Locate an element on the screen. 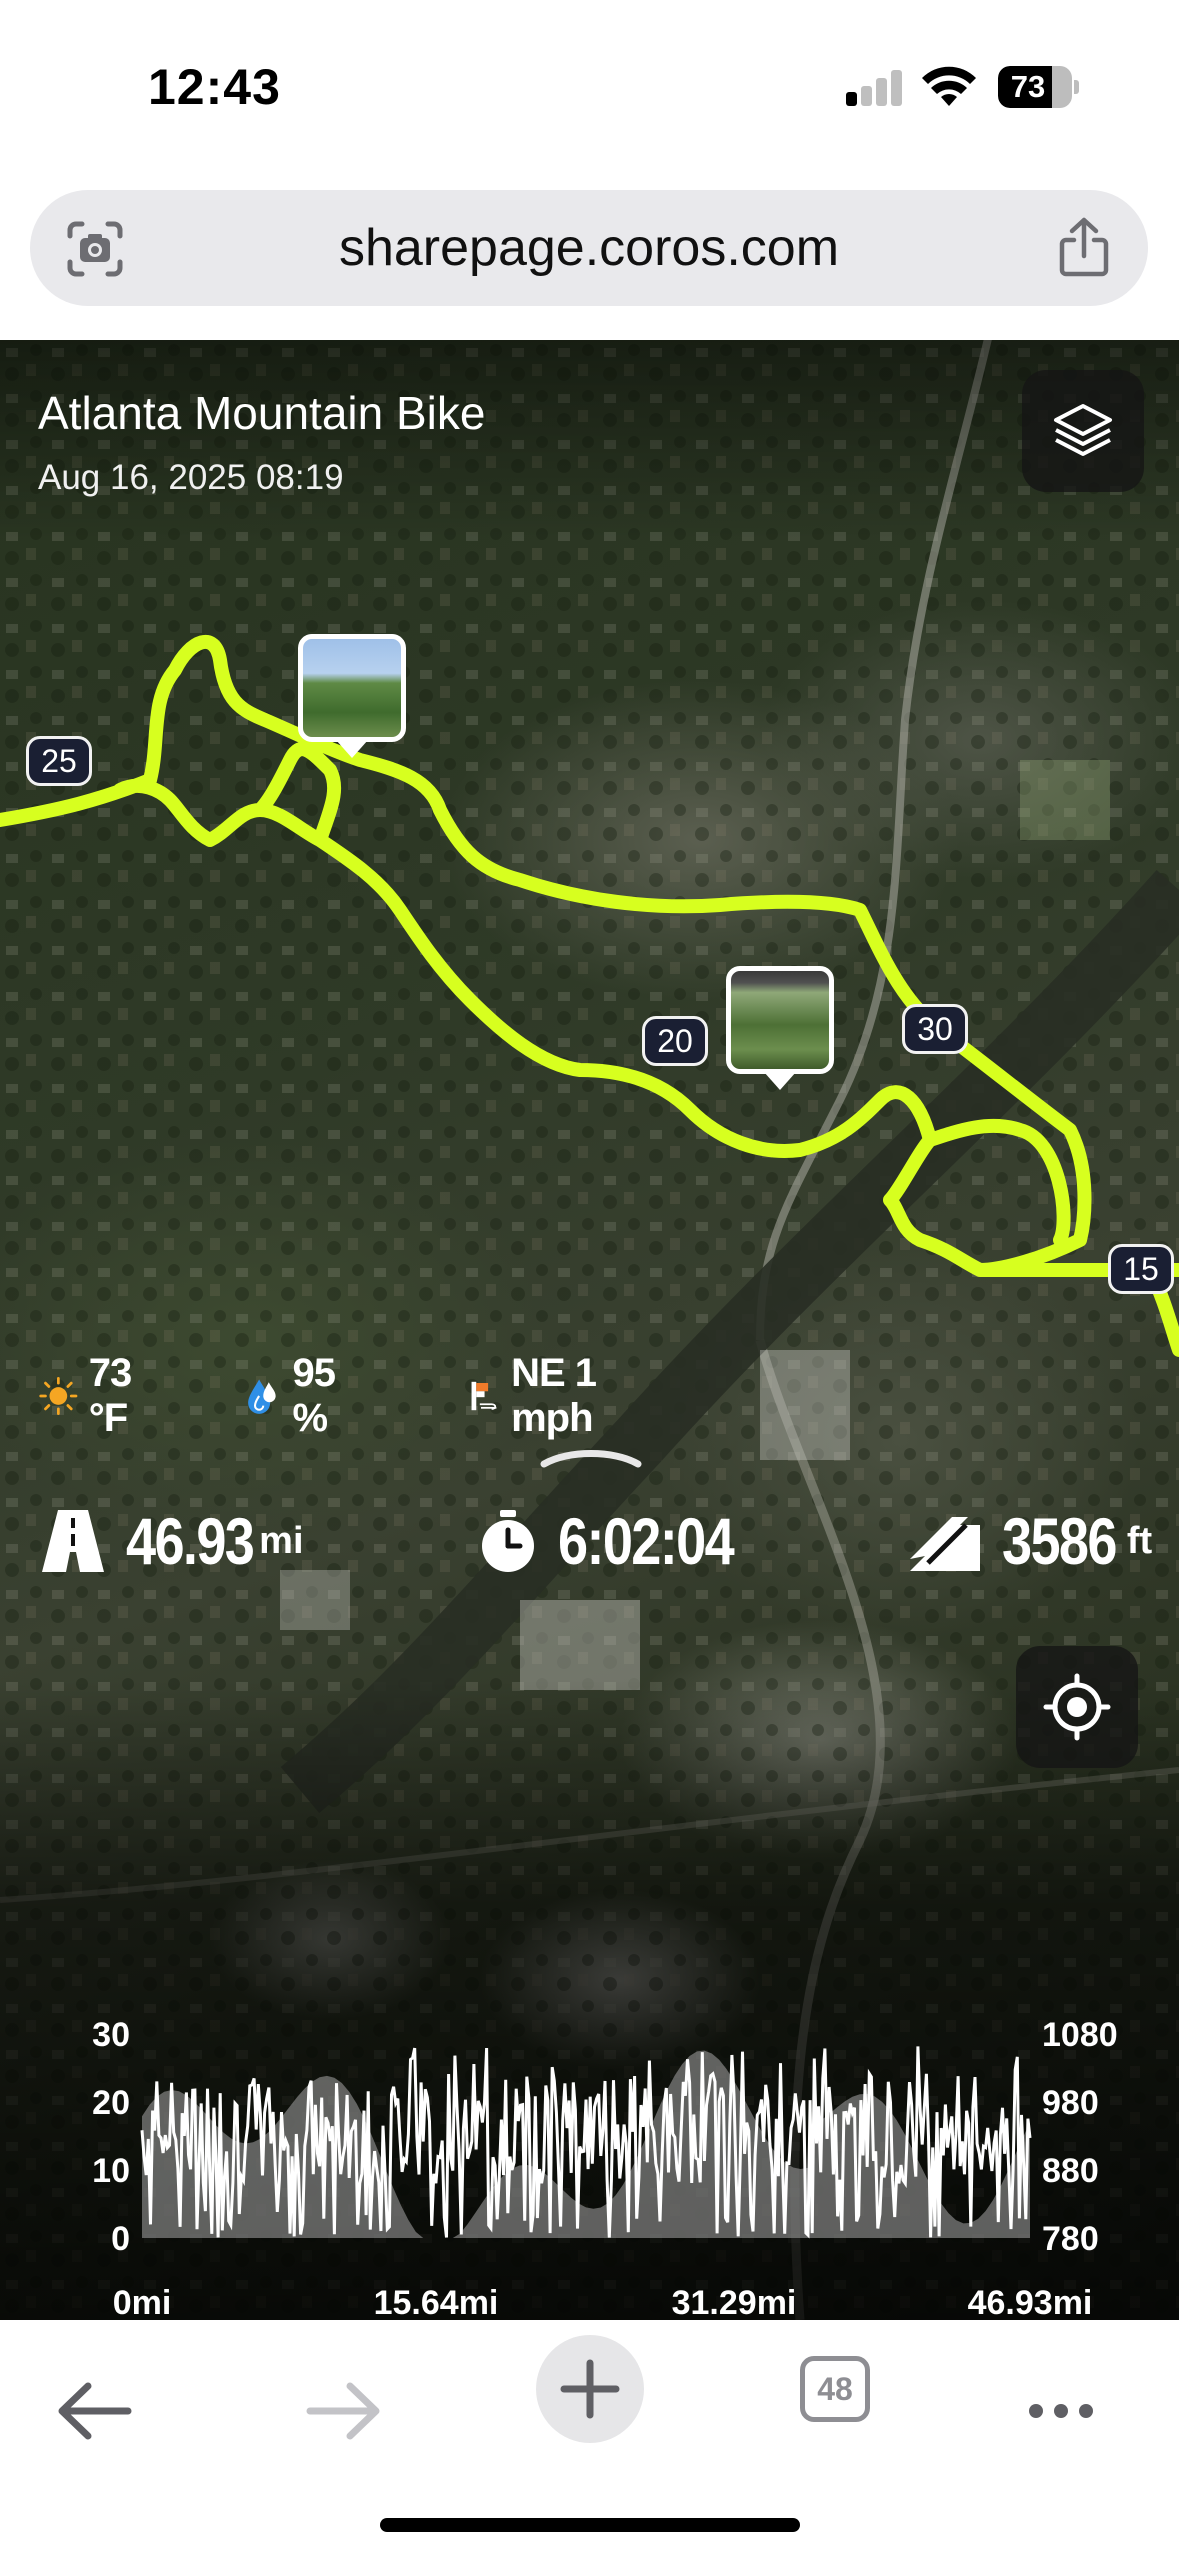 Image resolution: width=1179 pixels, height=2556 pixels. humidity-item: 95 % is located at coordinates (298, 1395).